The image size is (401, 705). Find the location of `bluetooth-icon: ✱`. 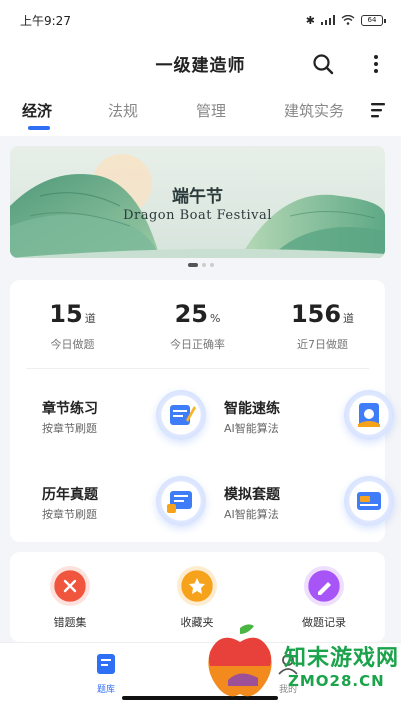

bluetooth-icon: ✱ is located at coordinates (310, 20).